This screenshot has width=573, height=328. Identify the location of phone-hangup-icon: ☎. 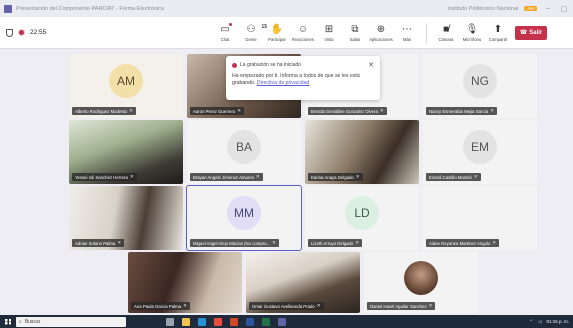
(523, 33).